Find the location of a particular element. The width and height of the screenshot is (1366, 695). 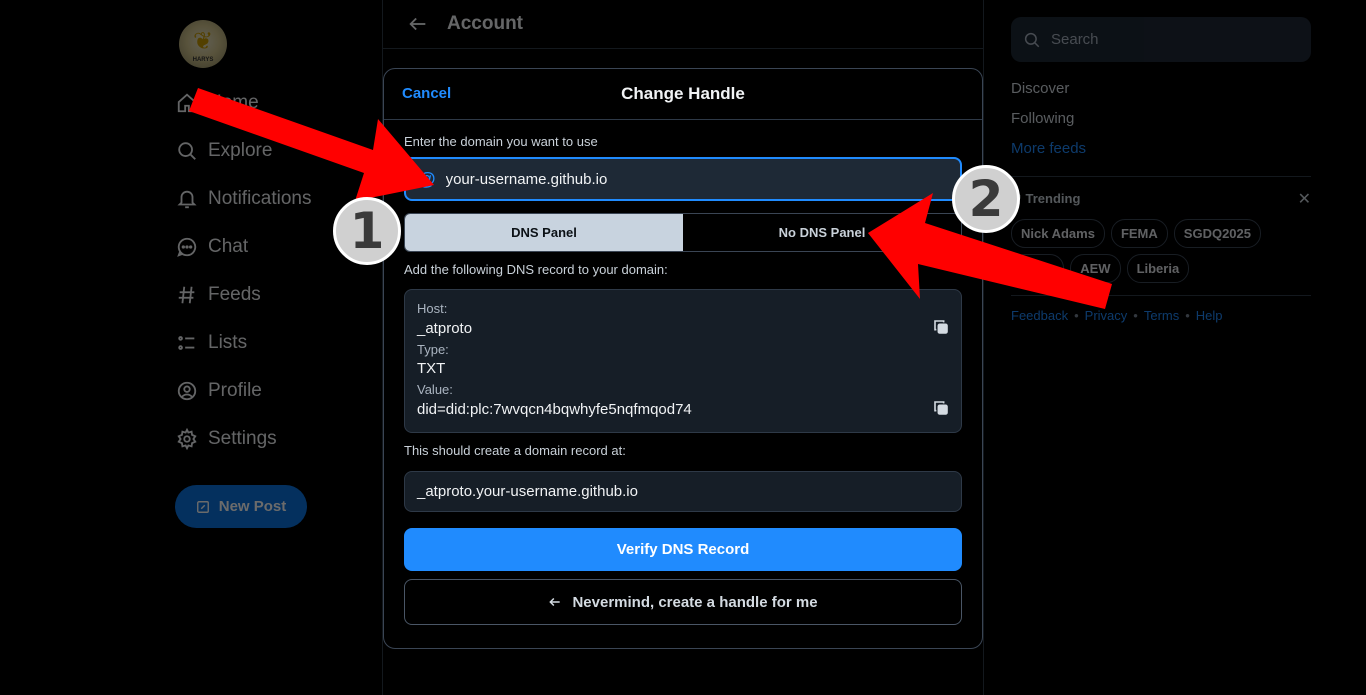

new-post-label: New Post is located at coordinates (252, 506).